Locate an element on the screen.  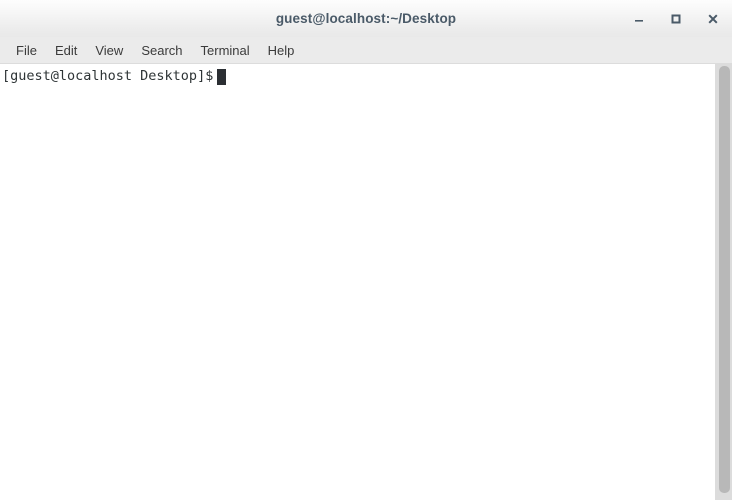
menu-item-search: Search is located at coordinates (161, 50).